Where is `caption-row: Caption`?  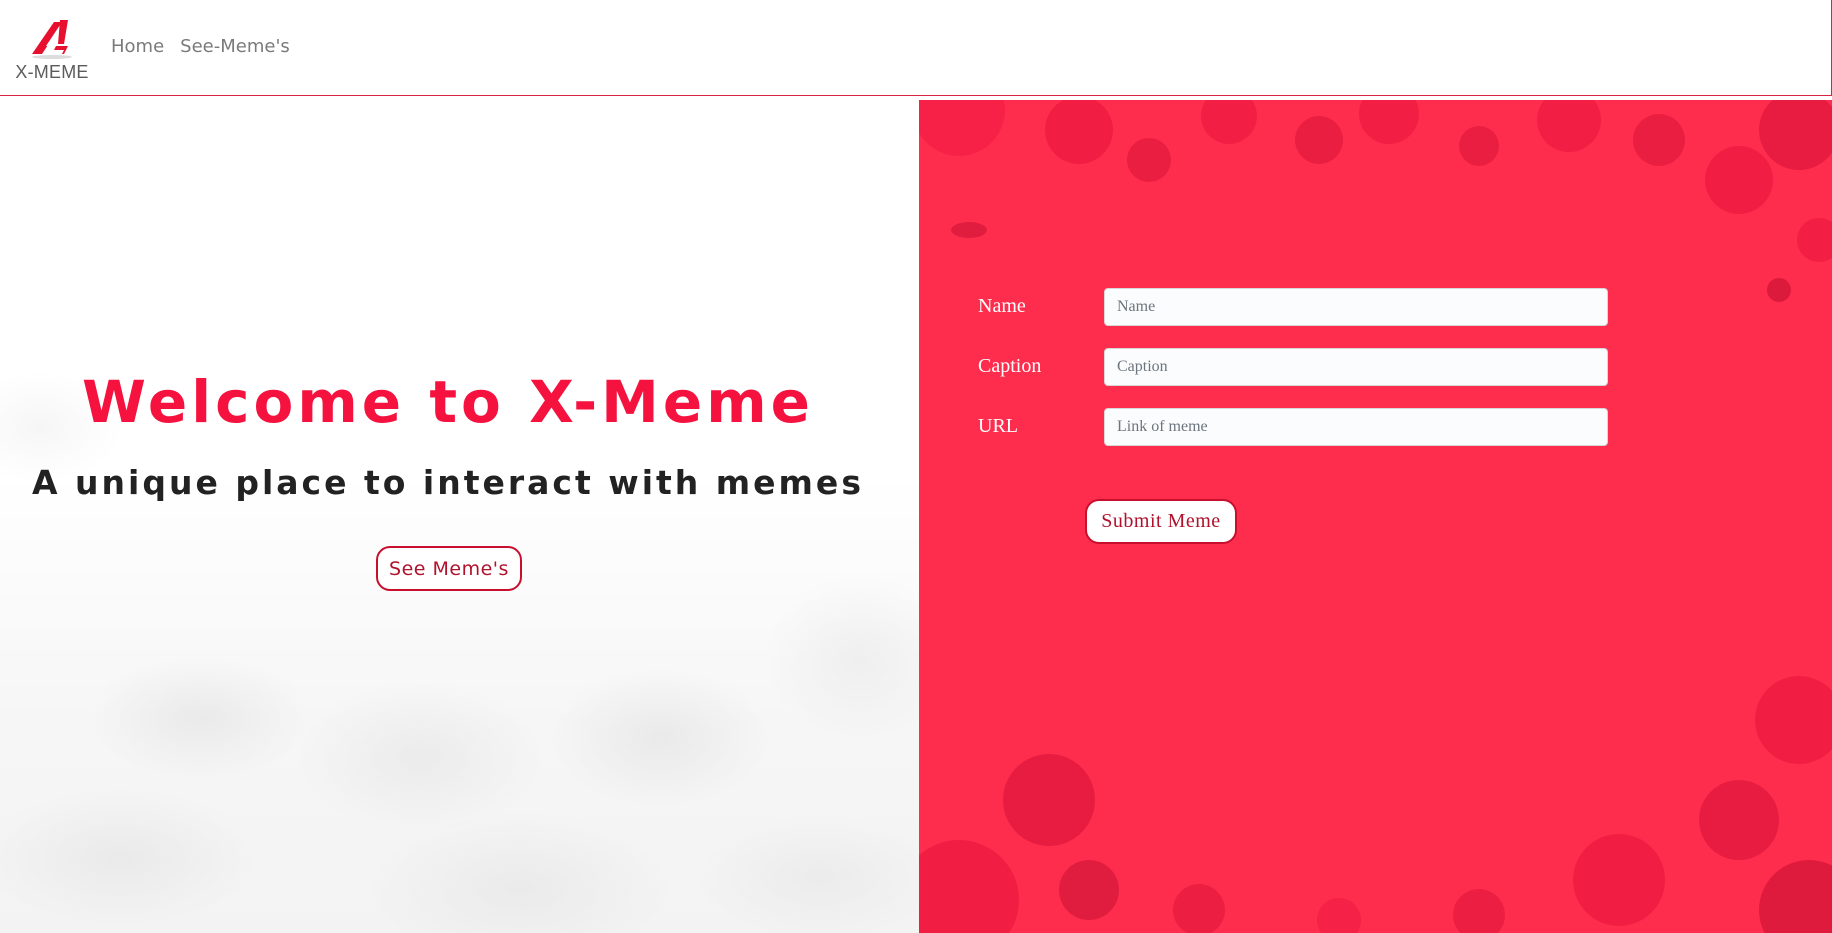 caption-row: Caption is located at coordinates (1328, 367).